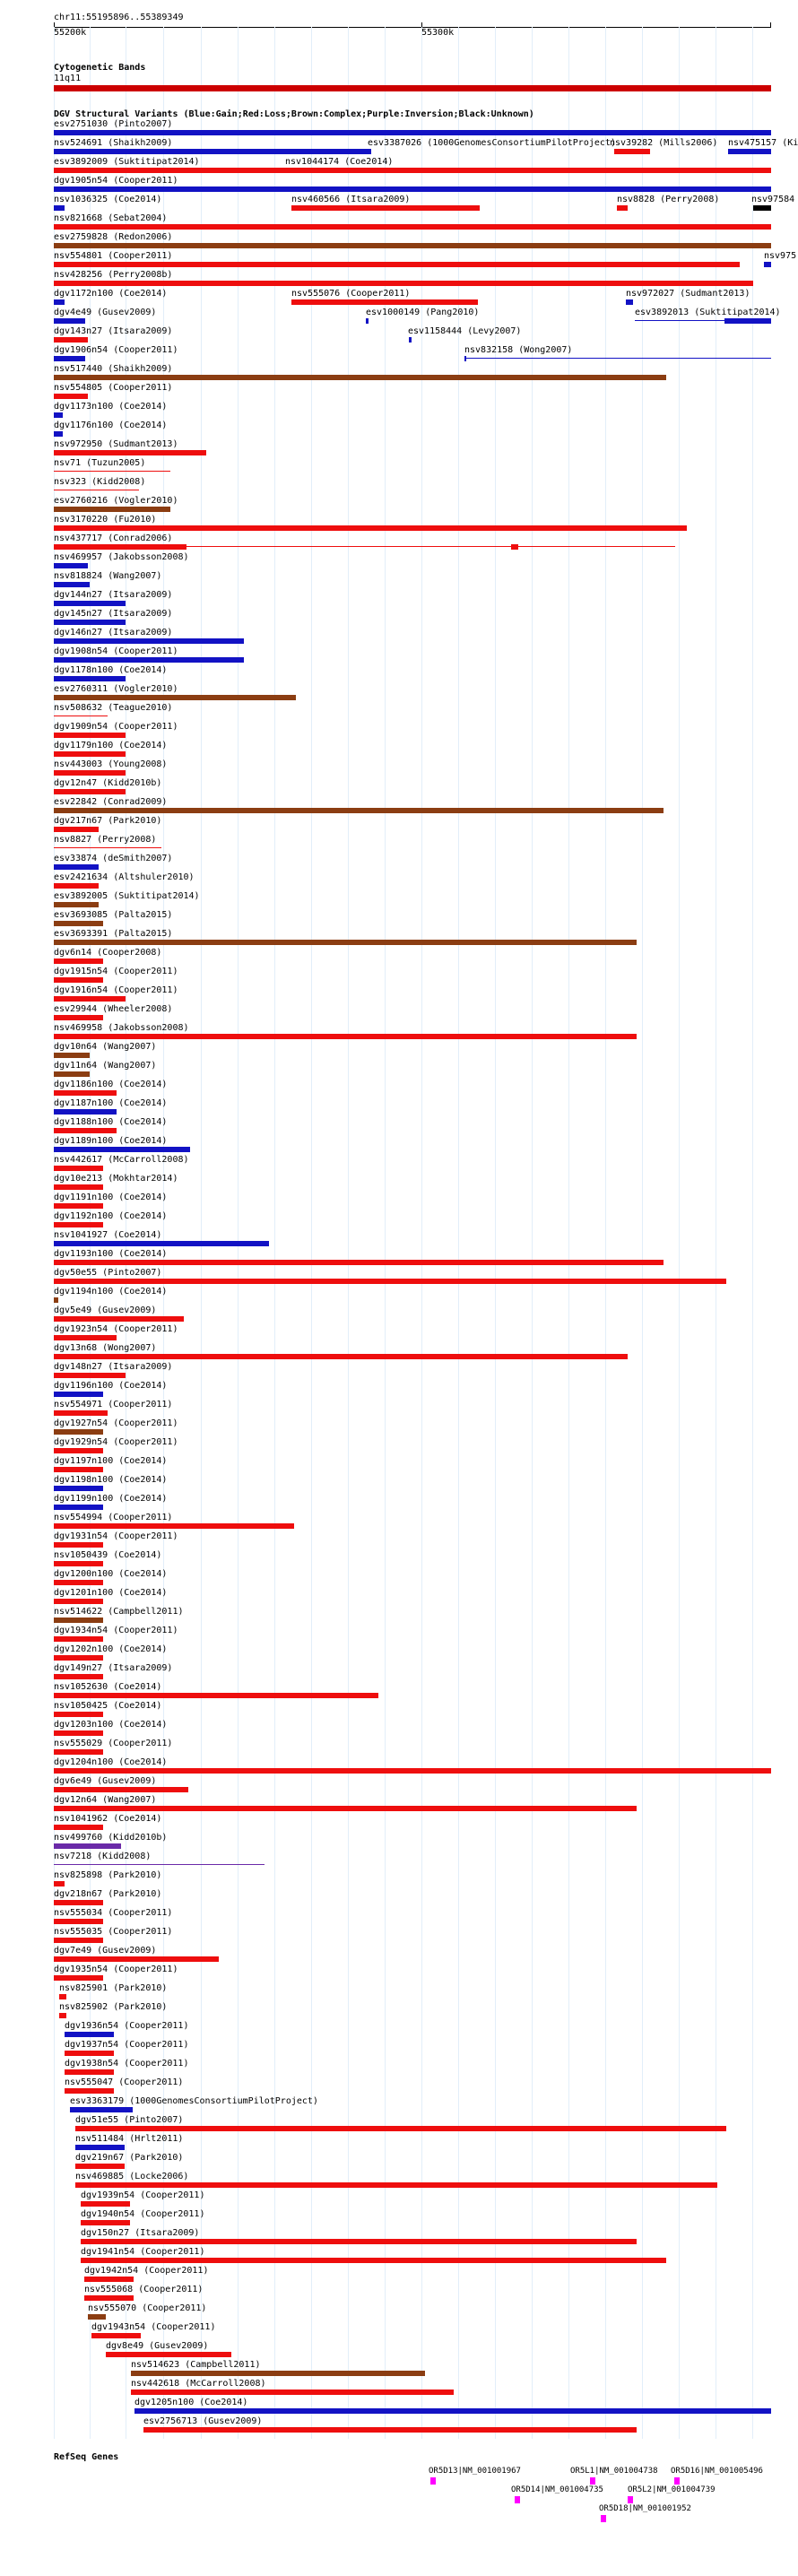  Describe the element at coordinates (111, 294) in the screenshot. I see `variant-label: dgv1172n100 (Coe2014)` at that location.